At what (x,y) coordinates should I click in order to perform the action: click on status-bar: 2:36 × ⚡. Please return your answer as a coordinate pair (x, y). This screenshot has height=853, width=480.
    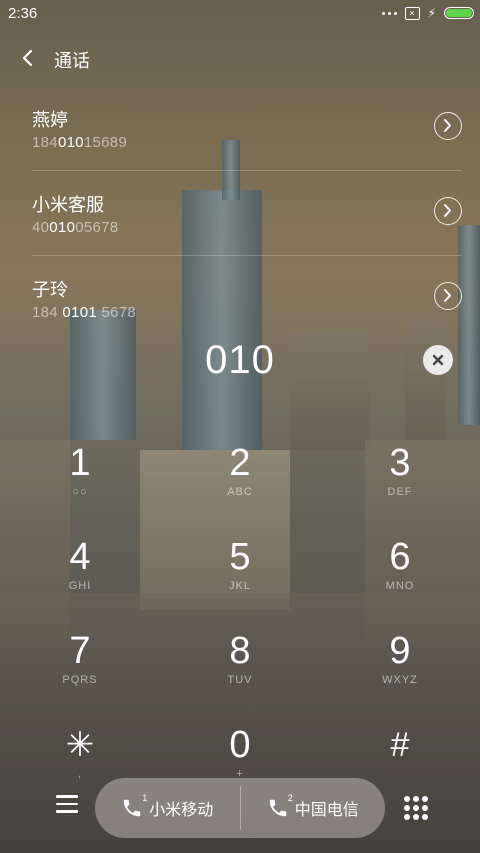
    Looking at the image, I should click on (240, 14).